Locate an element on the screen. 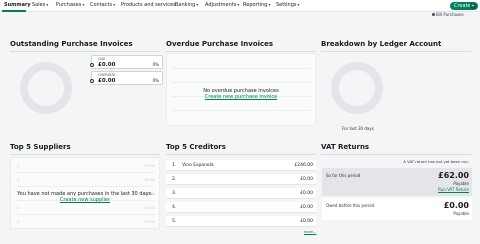 This screenshot has height=244, width=480. ledger-divider is located at coordinates (396, 51).